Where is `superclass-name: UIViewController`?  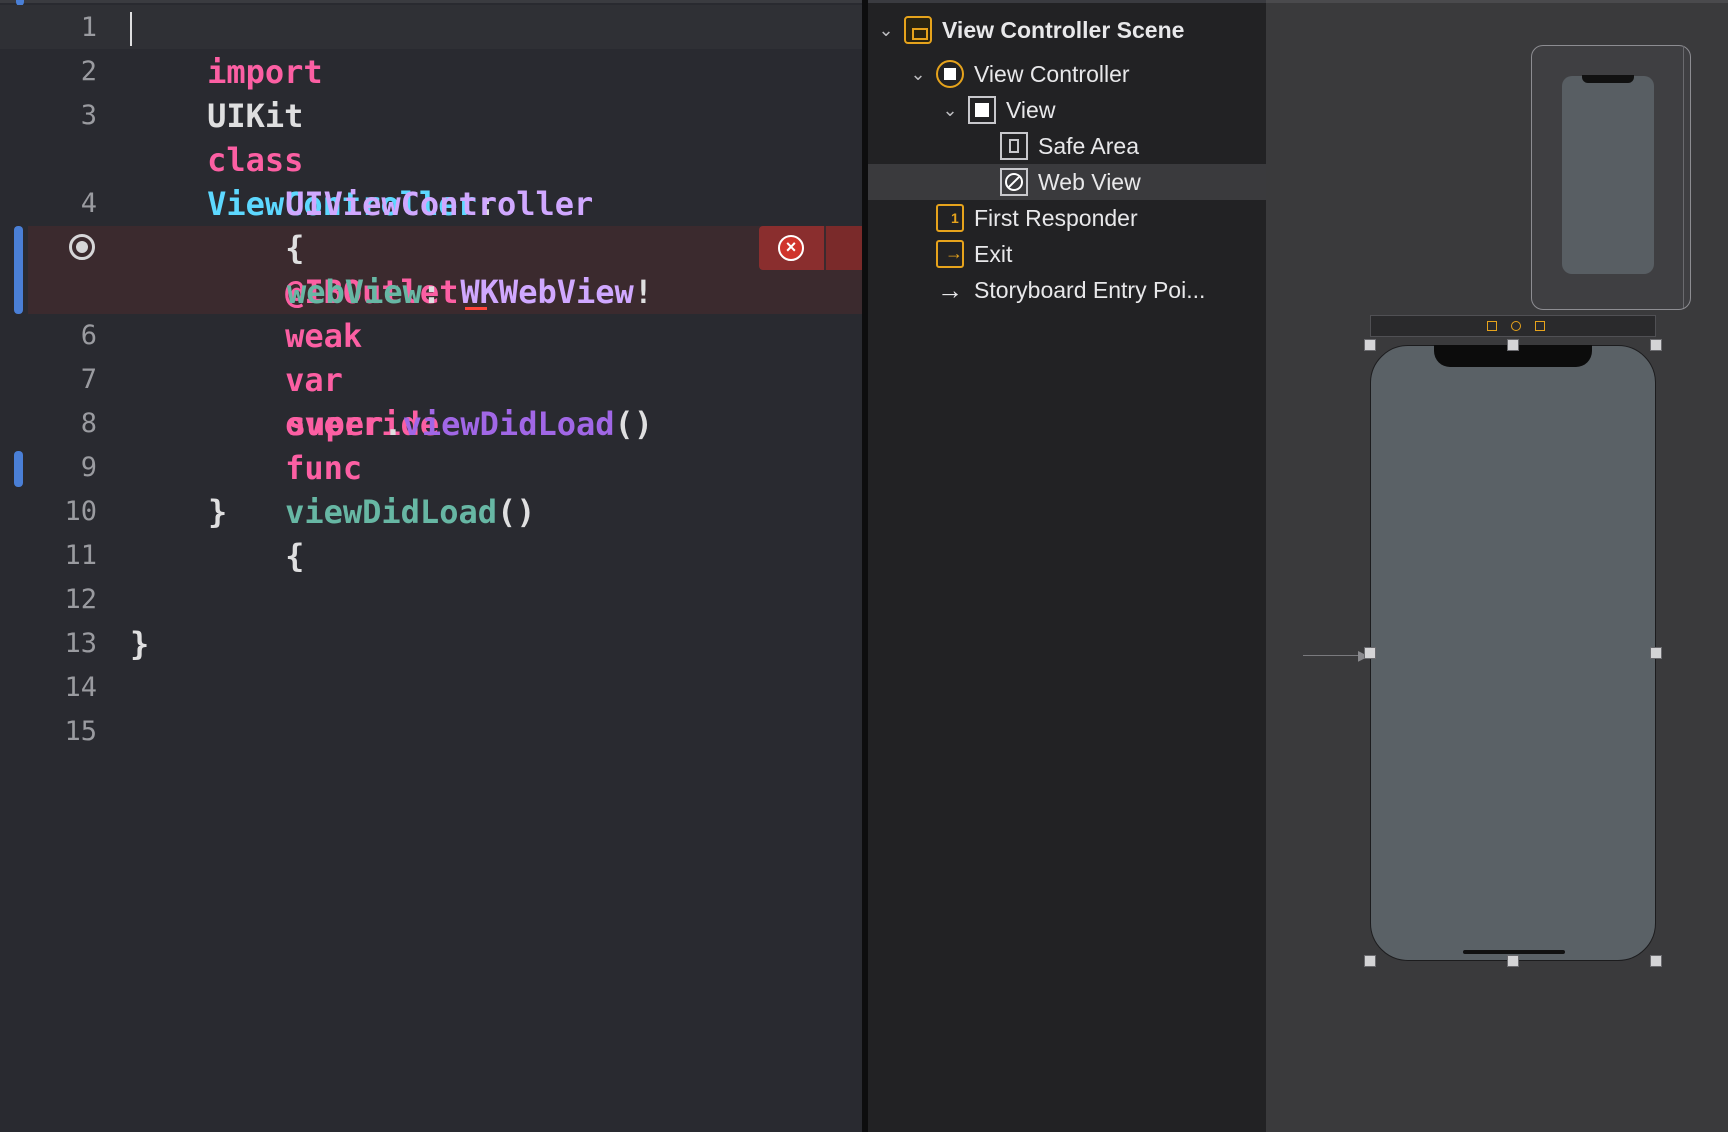
superclass-name: UIViewController is located at coordinates (439, 204).